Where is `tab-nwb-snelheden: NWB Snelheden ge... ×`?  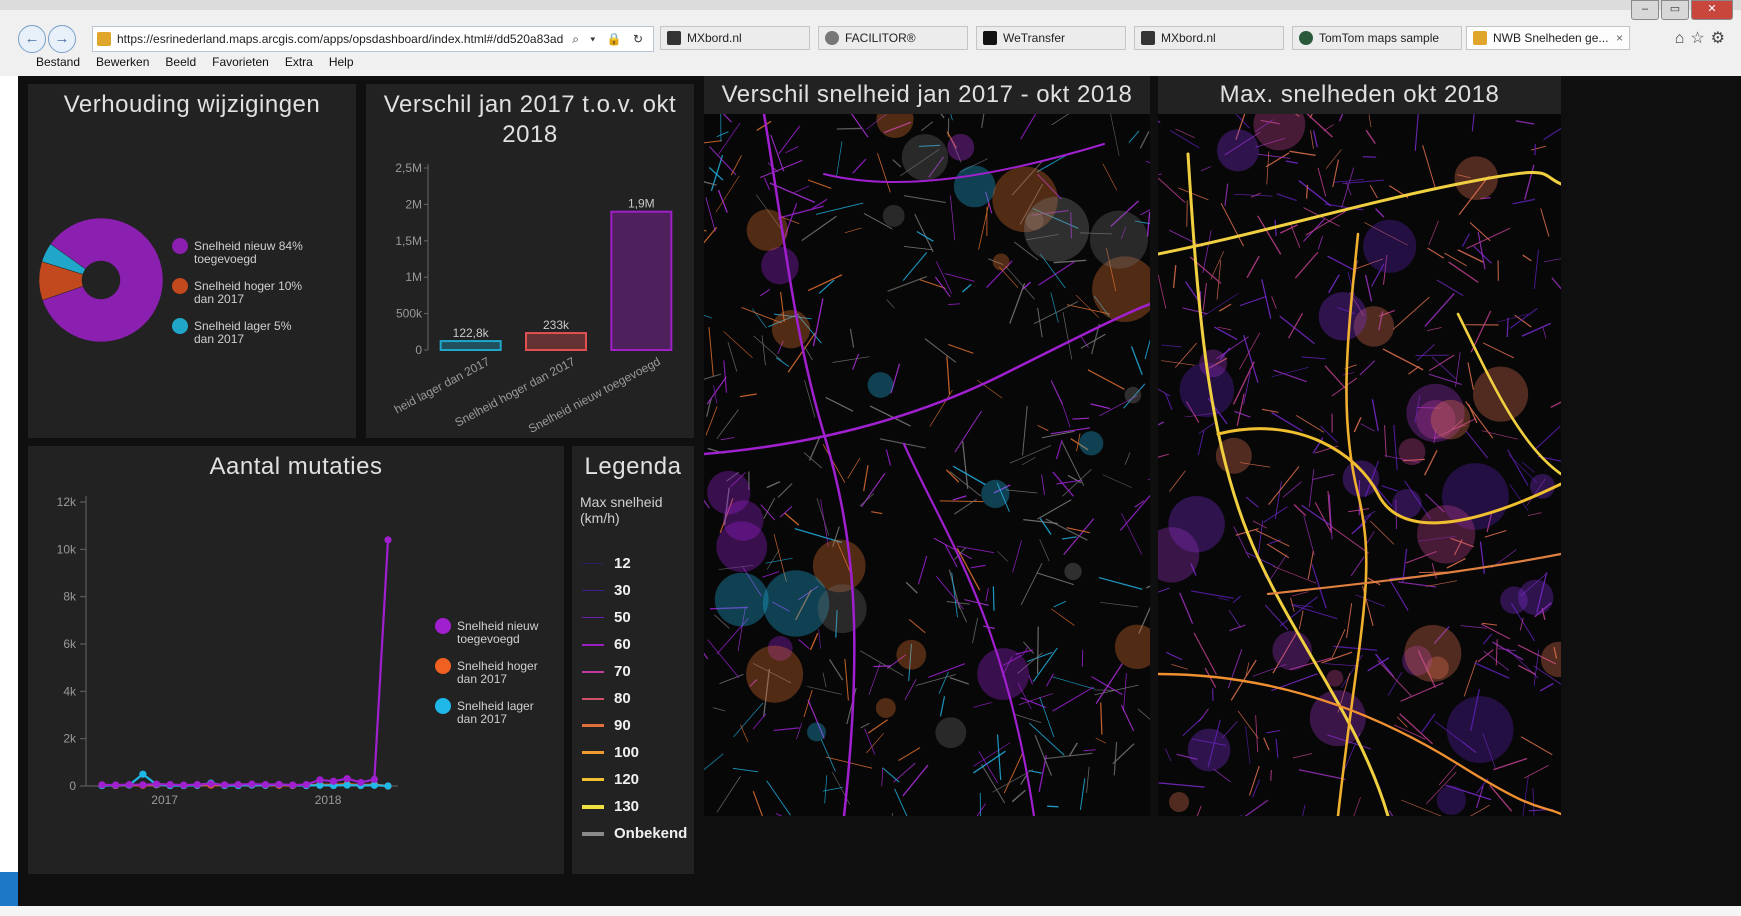
tab-nwb-snelheden: NWB Snelheden ge... × is located at coordinates (1548, 38).